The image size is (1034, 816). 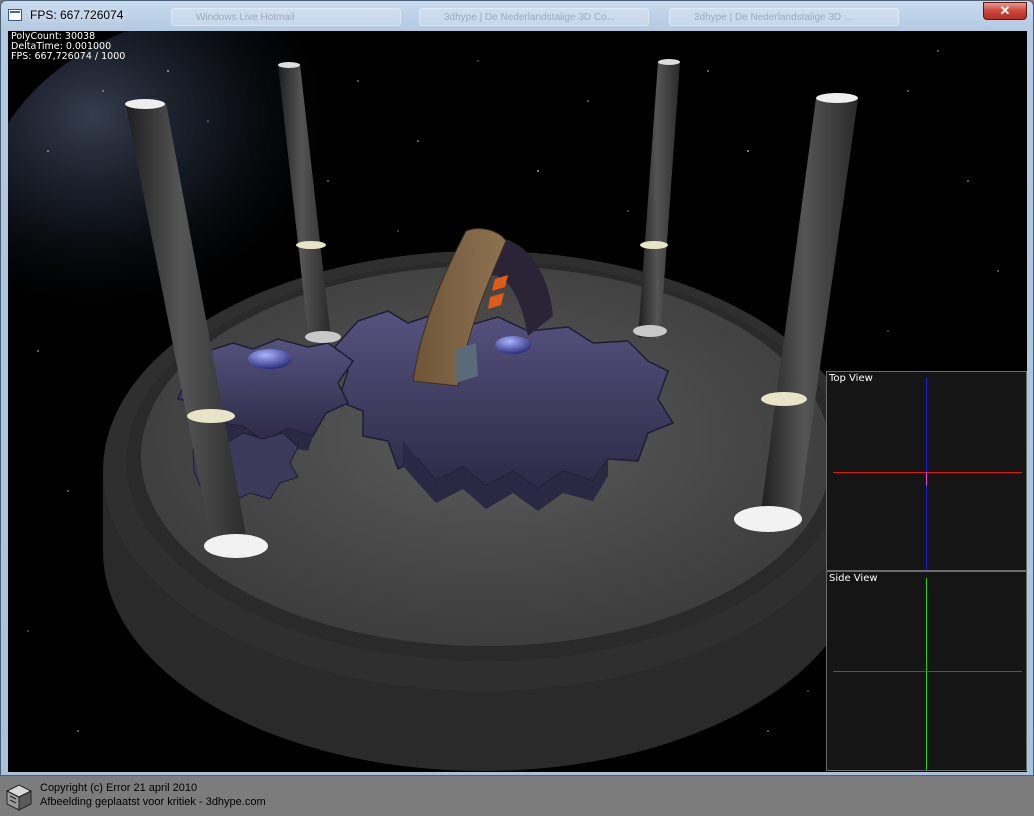 What do you see at coordinates (68, 56) in the screenshot?
I see `fps-text: FPS: 667,726074 / 1000` at bounding box center [68, 56].